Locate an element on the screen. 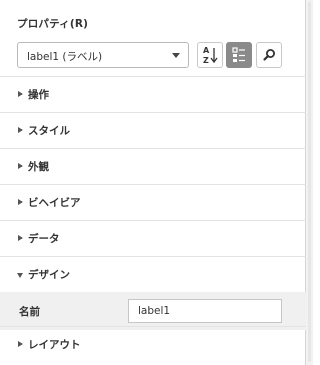 The height and width of the screenshot is (365, 320). search-button is located at coordinates (269, 55).